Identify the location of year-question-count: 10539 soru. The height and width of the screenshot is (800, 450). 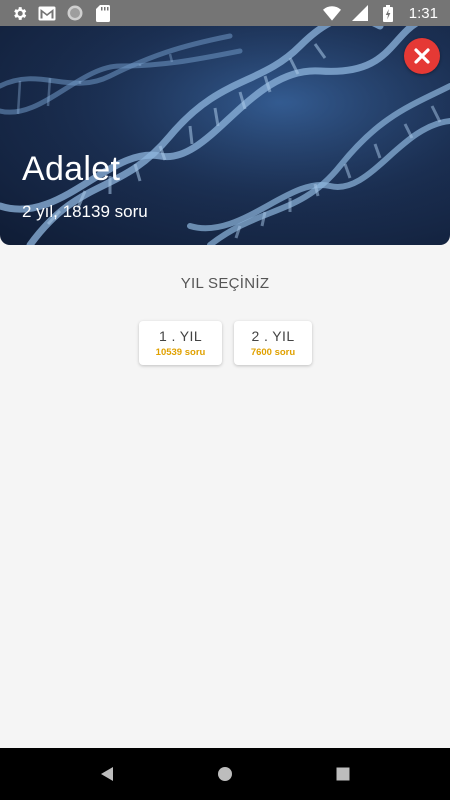
(180, 352).